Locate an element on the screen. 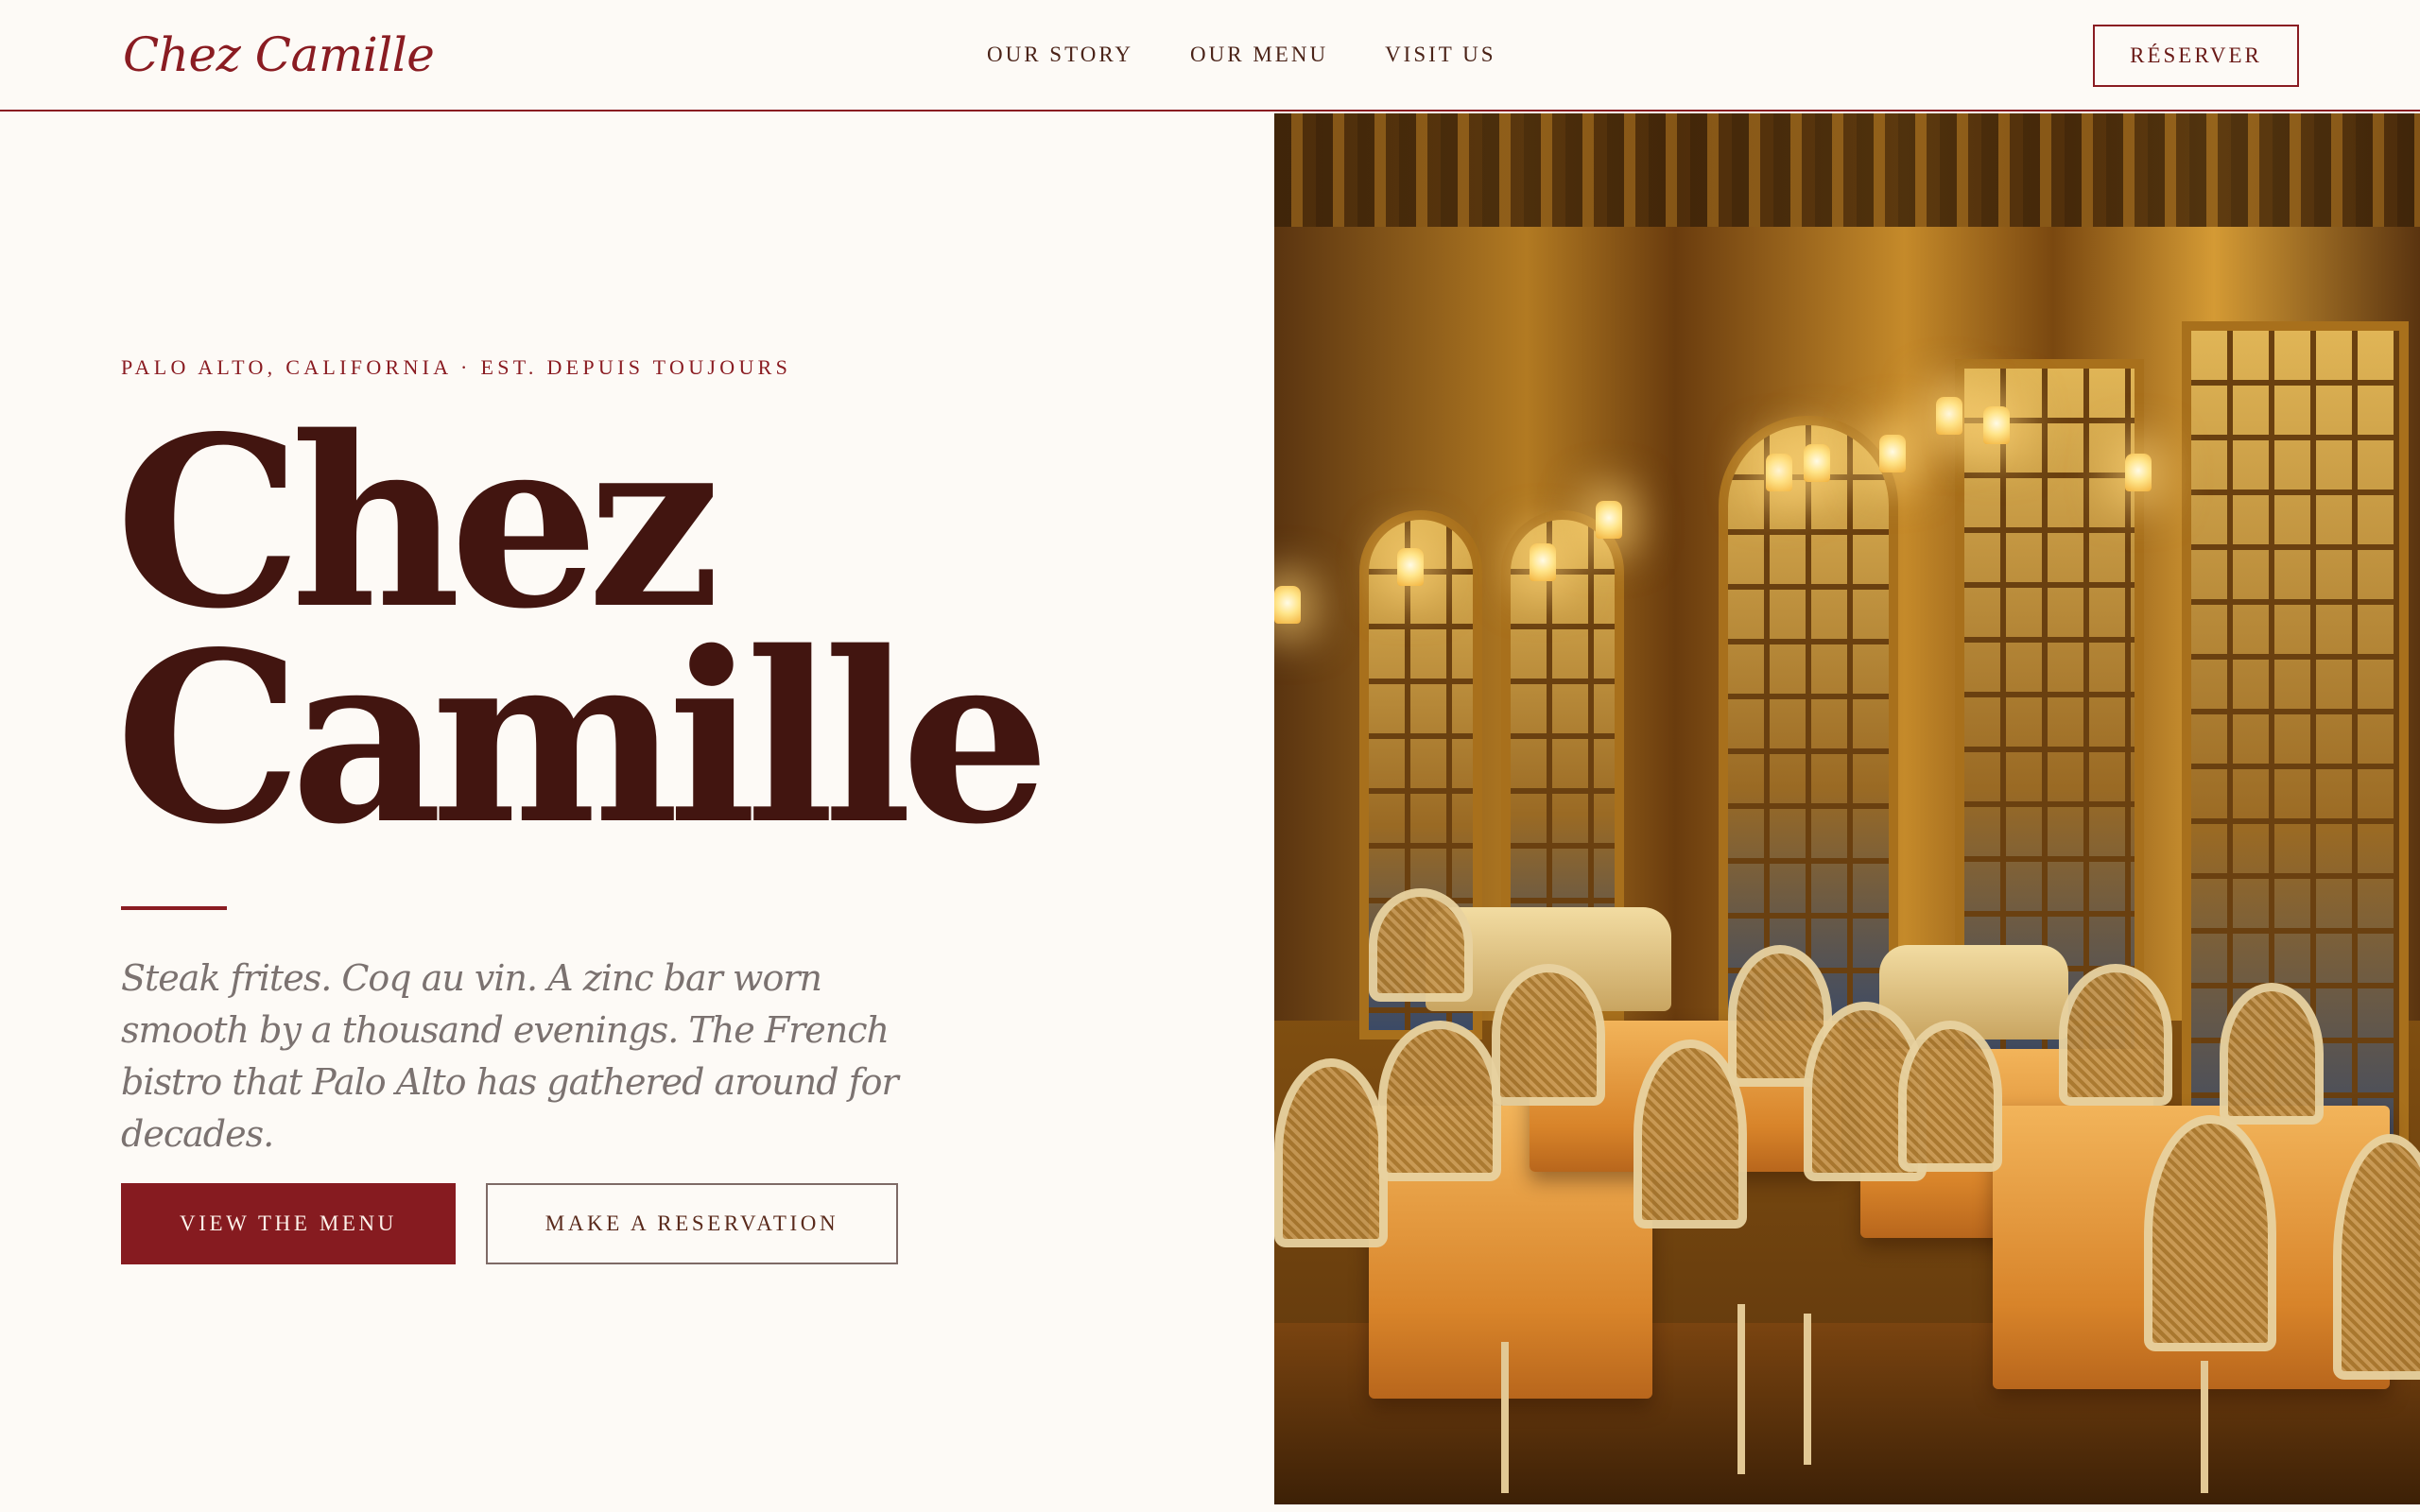 Image resolution: width=2420 pixels, height=1512 pixels. make-reservation-button: MAKE A RESERVATION is located at coordinates (692, 1223).